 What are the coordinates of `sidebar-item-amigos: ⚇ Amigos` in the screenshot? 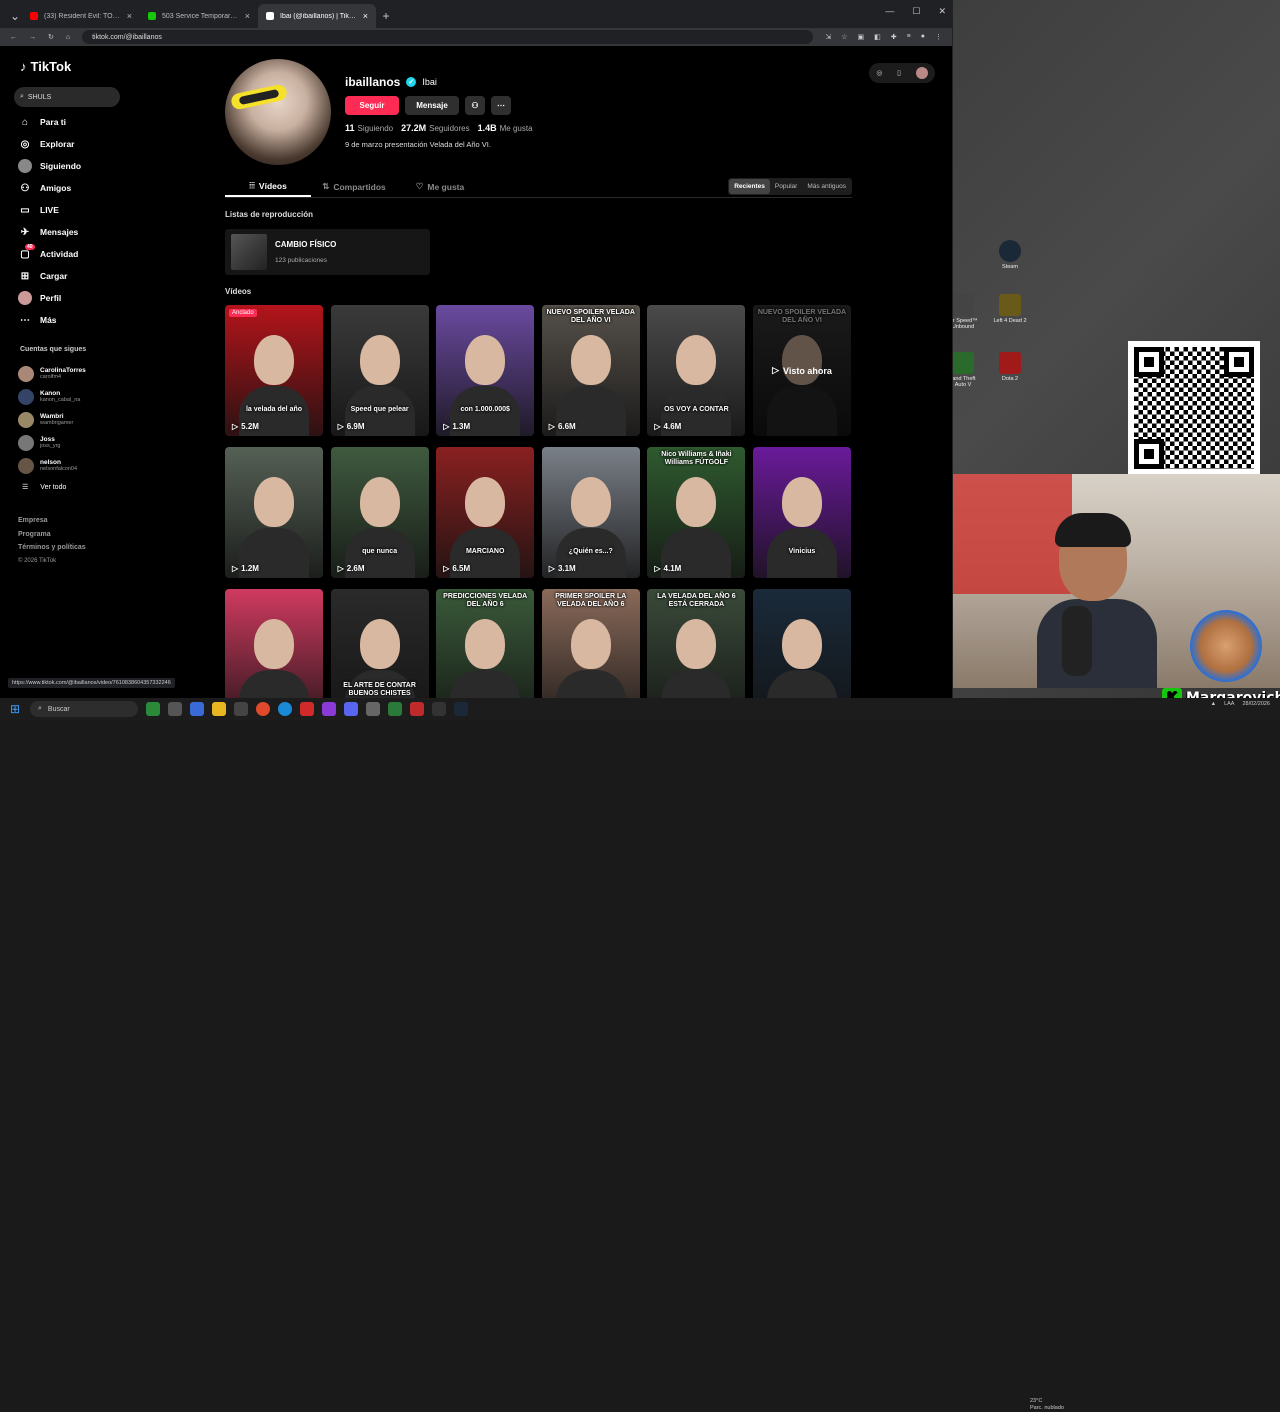 It's located at (49, 188).